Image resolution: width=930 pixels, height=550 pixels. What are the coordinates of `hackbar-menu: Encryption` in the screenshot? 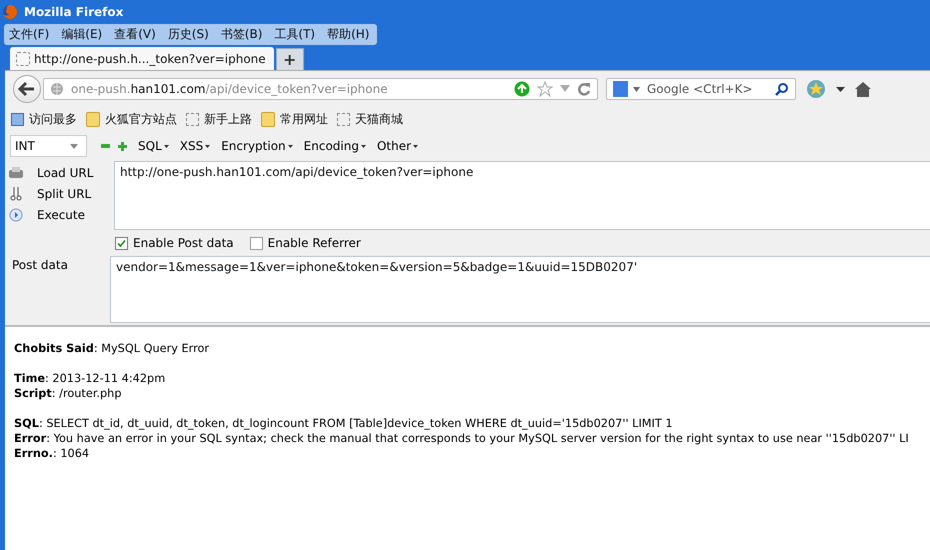 It's located at (257, 146).